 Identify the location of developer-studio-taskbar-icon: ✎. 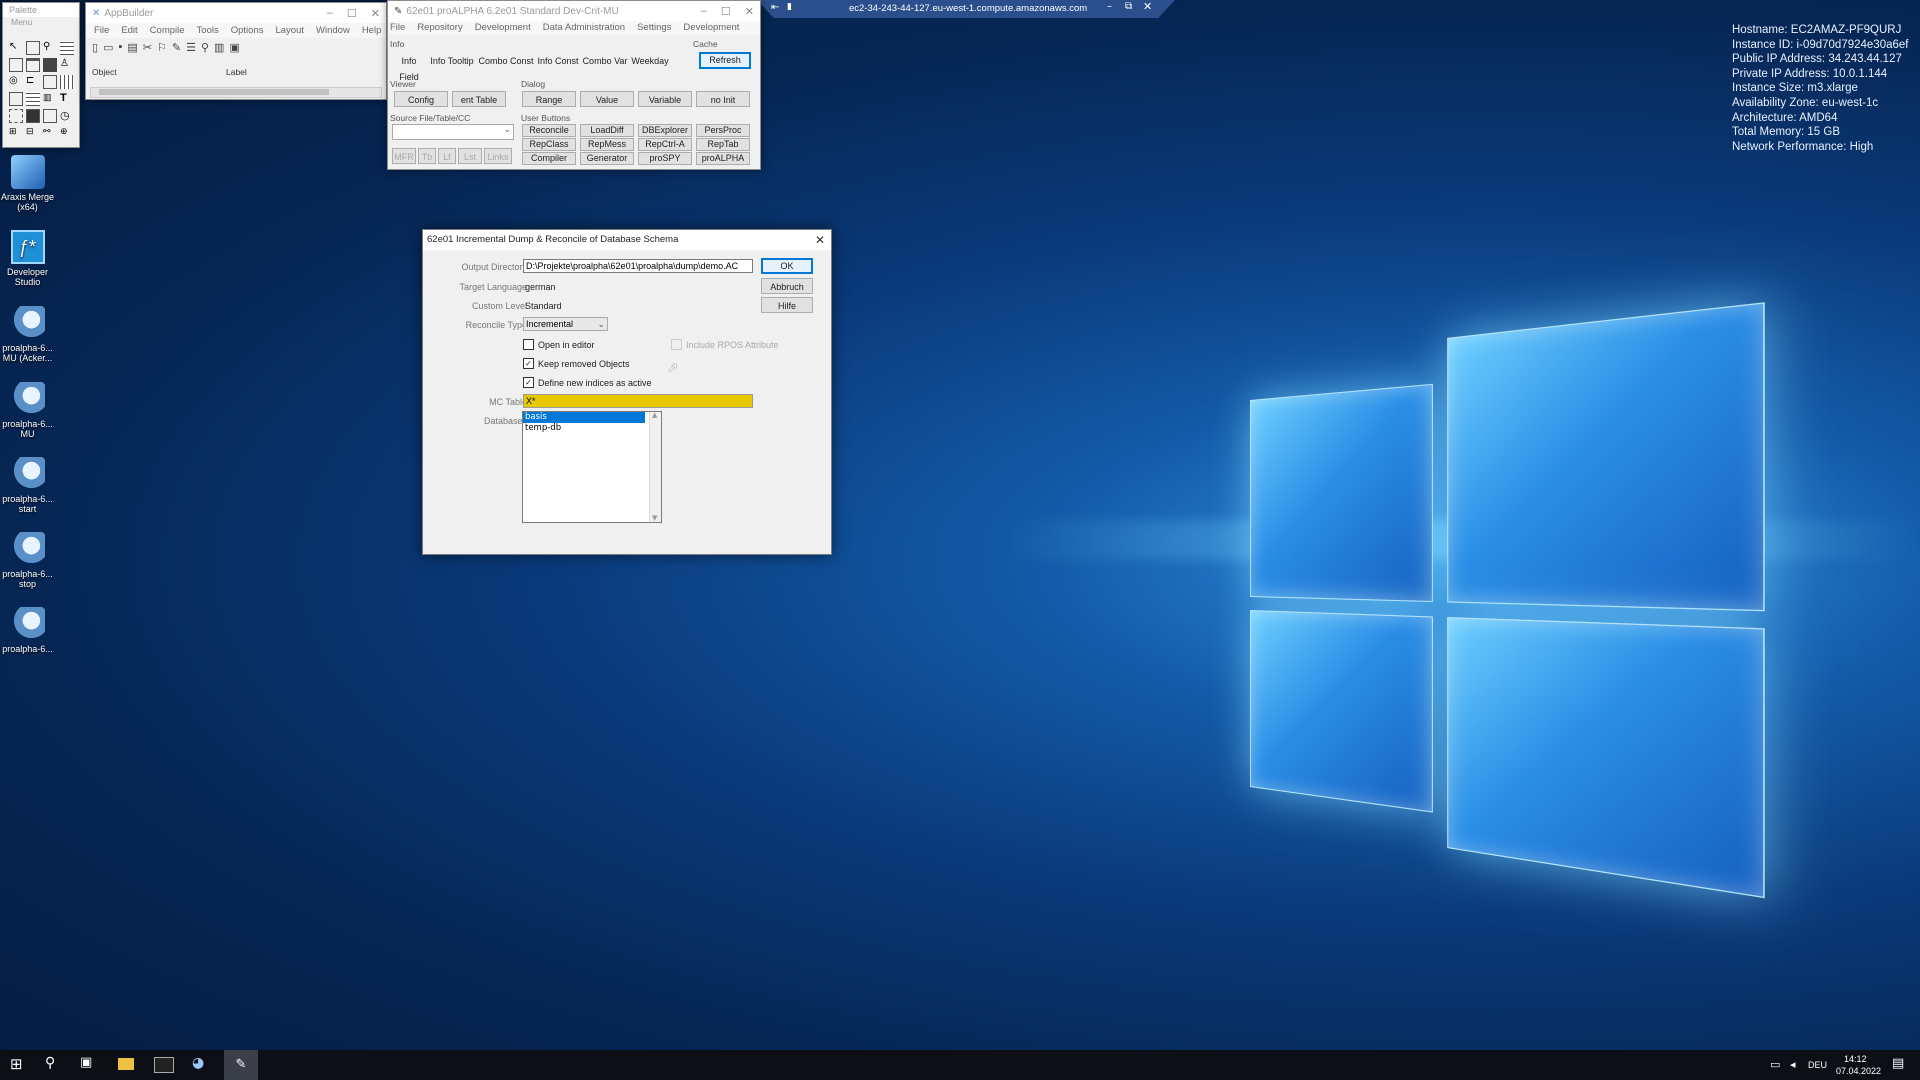
(241, 1065).